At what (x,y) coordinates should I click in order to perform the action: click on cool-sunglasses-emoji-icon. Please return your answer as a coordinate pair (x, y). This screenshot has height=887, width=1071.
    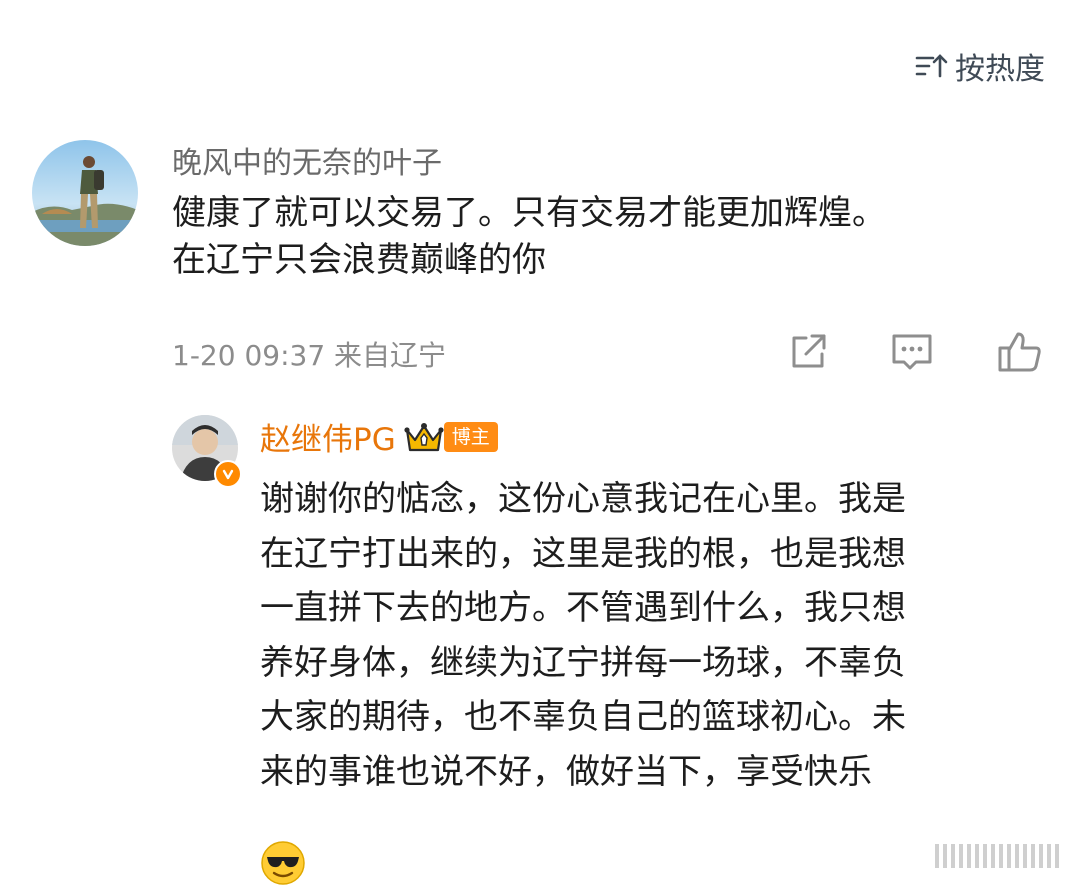
    Looking at the image, I should click on (283, 863).